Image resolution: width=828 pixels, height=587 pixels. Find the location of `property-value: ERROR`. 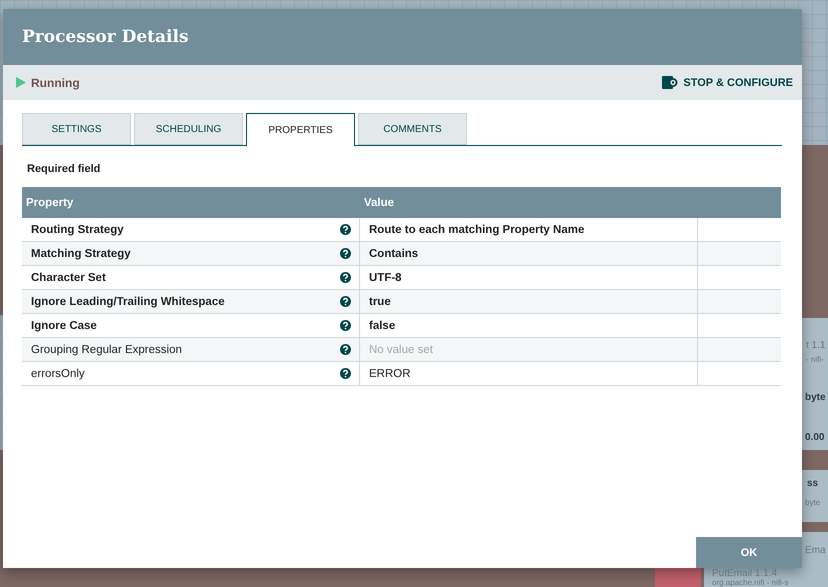

property-value: ERROR is located at coordinates (390, 374).